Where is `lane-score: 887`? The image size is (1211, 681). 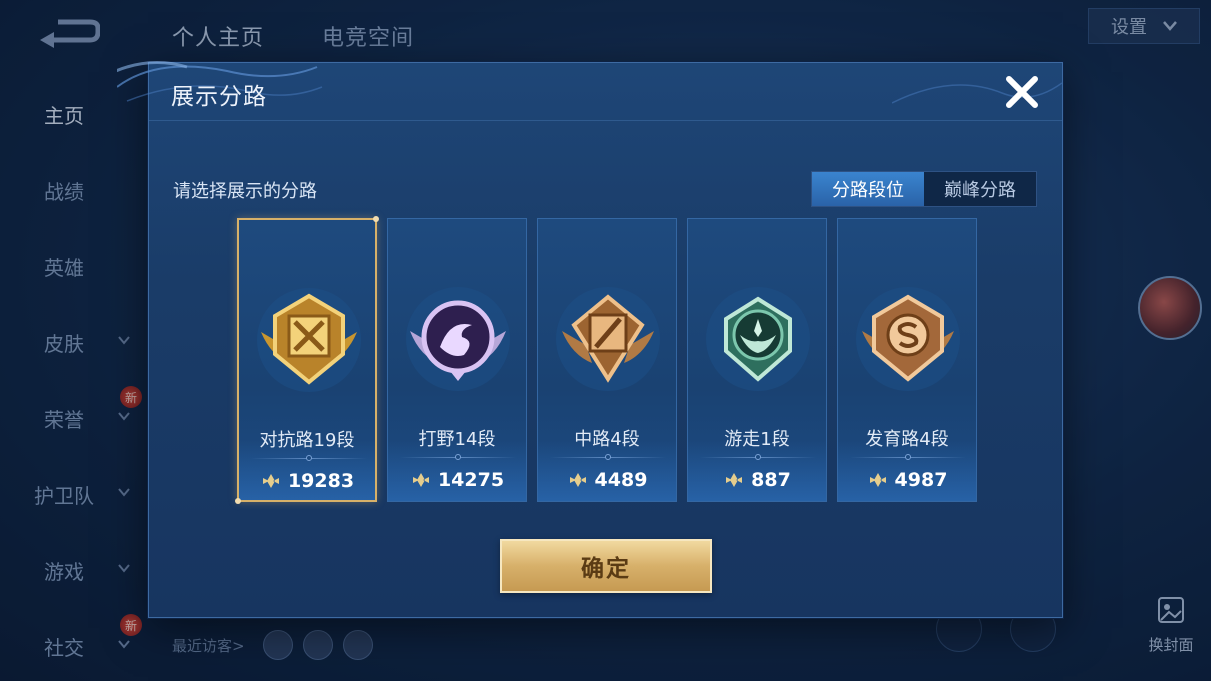
lane-score: 887 is located at coordinates (757, 480).